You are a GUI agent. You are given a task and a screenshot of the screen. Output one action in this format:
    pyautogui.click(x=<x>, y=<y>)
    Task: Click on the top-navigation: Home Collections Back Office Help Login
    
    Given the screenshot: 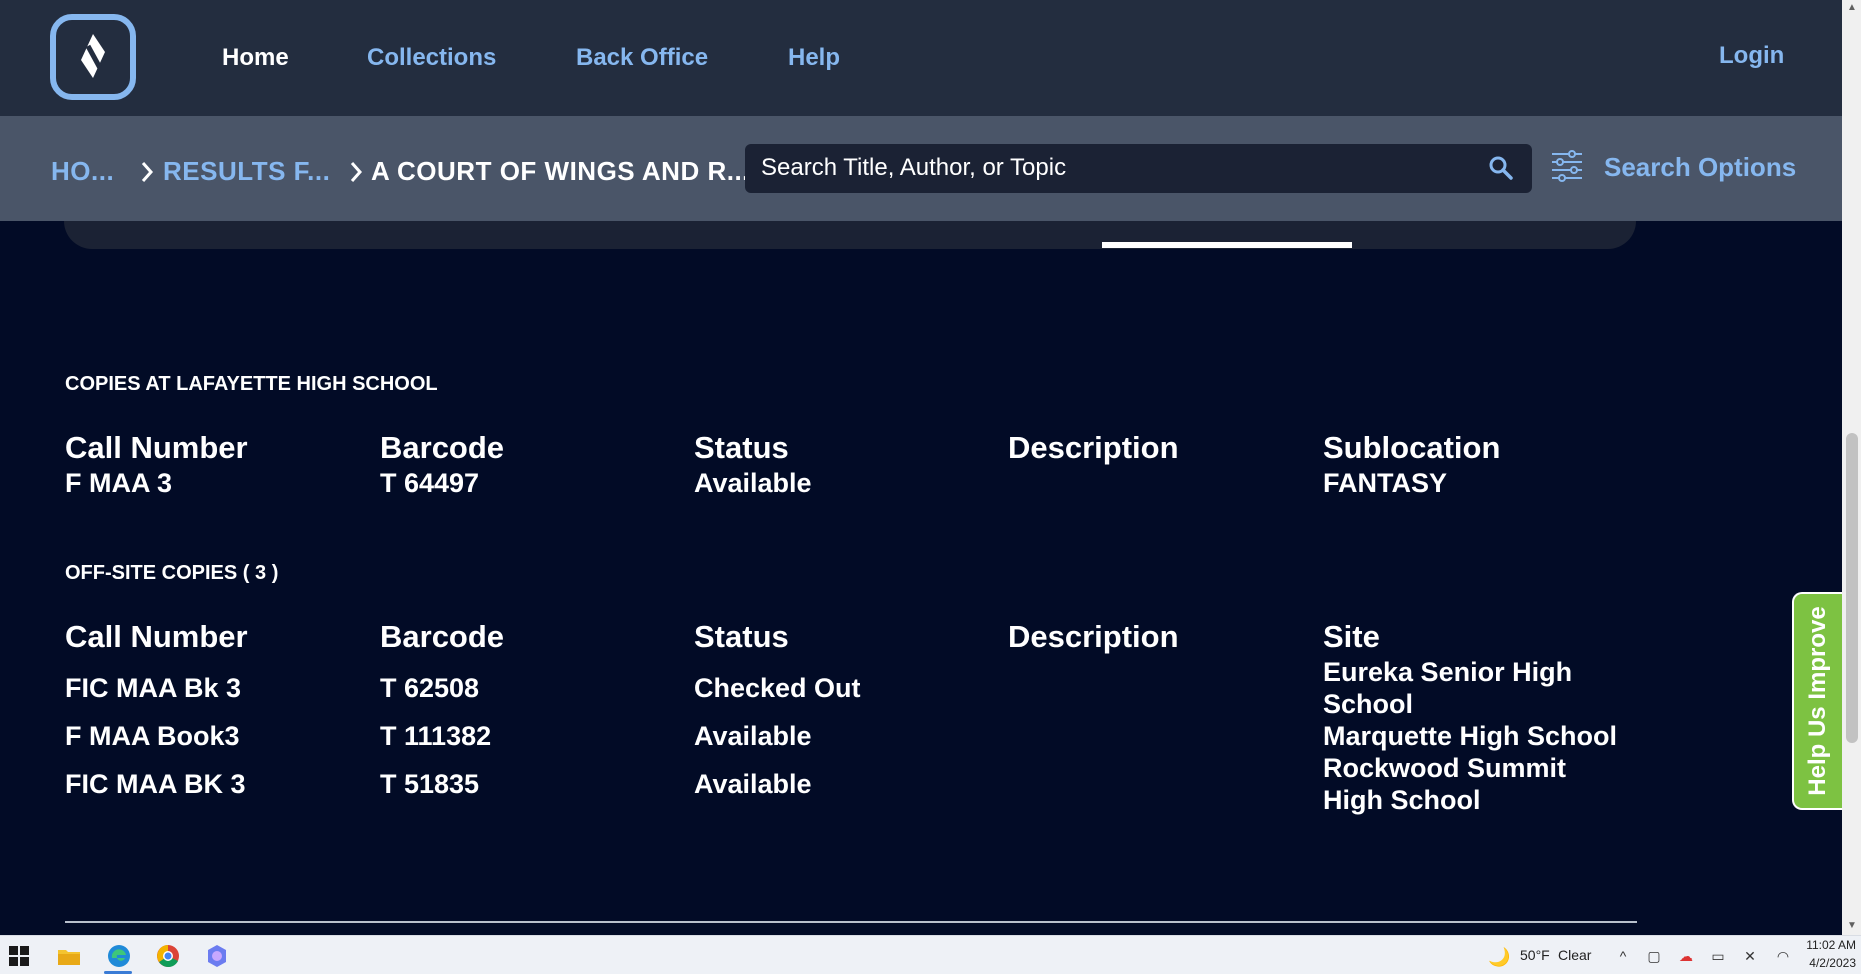 What is the action you would take?
    pyautogui.click(x=921, y=58)
    